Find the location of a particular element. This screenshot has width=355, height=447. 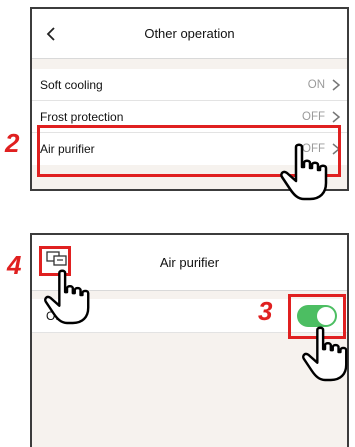

step-number-4: 4 is located at coordinates (14, 265).